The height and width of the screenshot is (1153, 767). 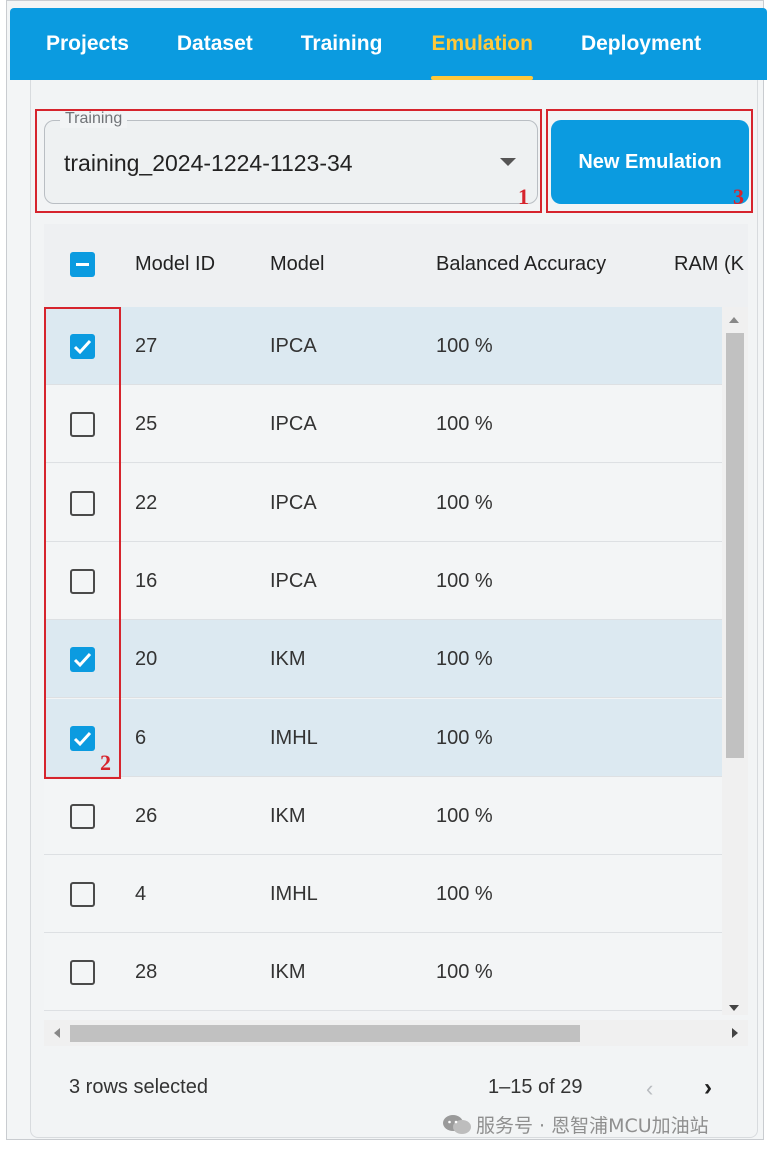 What do you see at coordinates (342, 44) in the screenshot?
I see `tab-training: Training` at bounding box center [342, 44].